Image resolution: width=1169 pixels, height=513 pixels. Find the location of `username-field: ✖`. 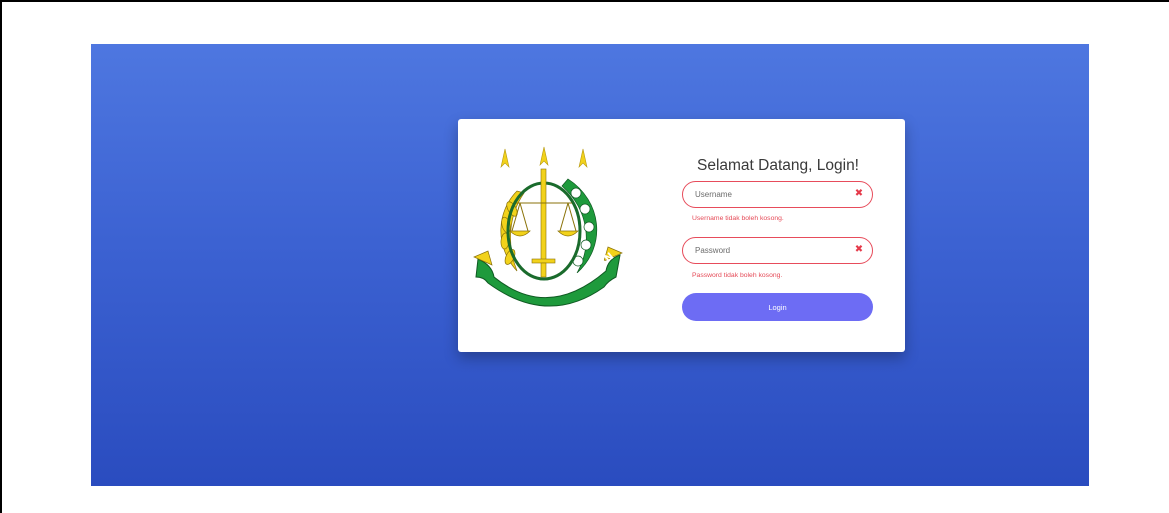

username-field: ✖ is located at coordinates (777, 194).